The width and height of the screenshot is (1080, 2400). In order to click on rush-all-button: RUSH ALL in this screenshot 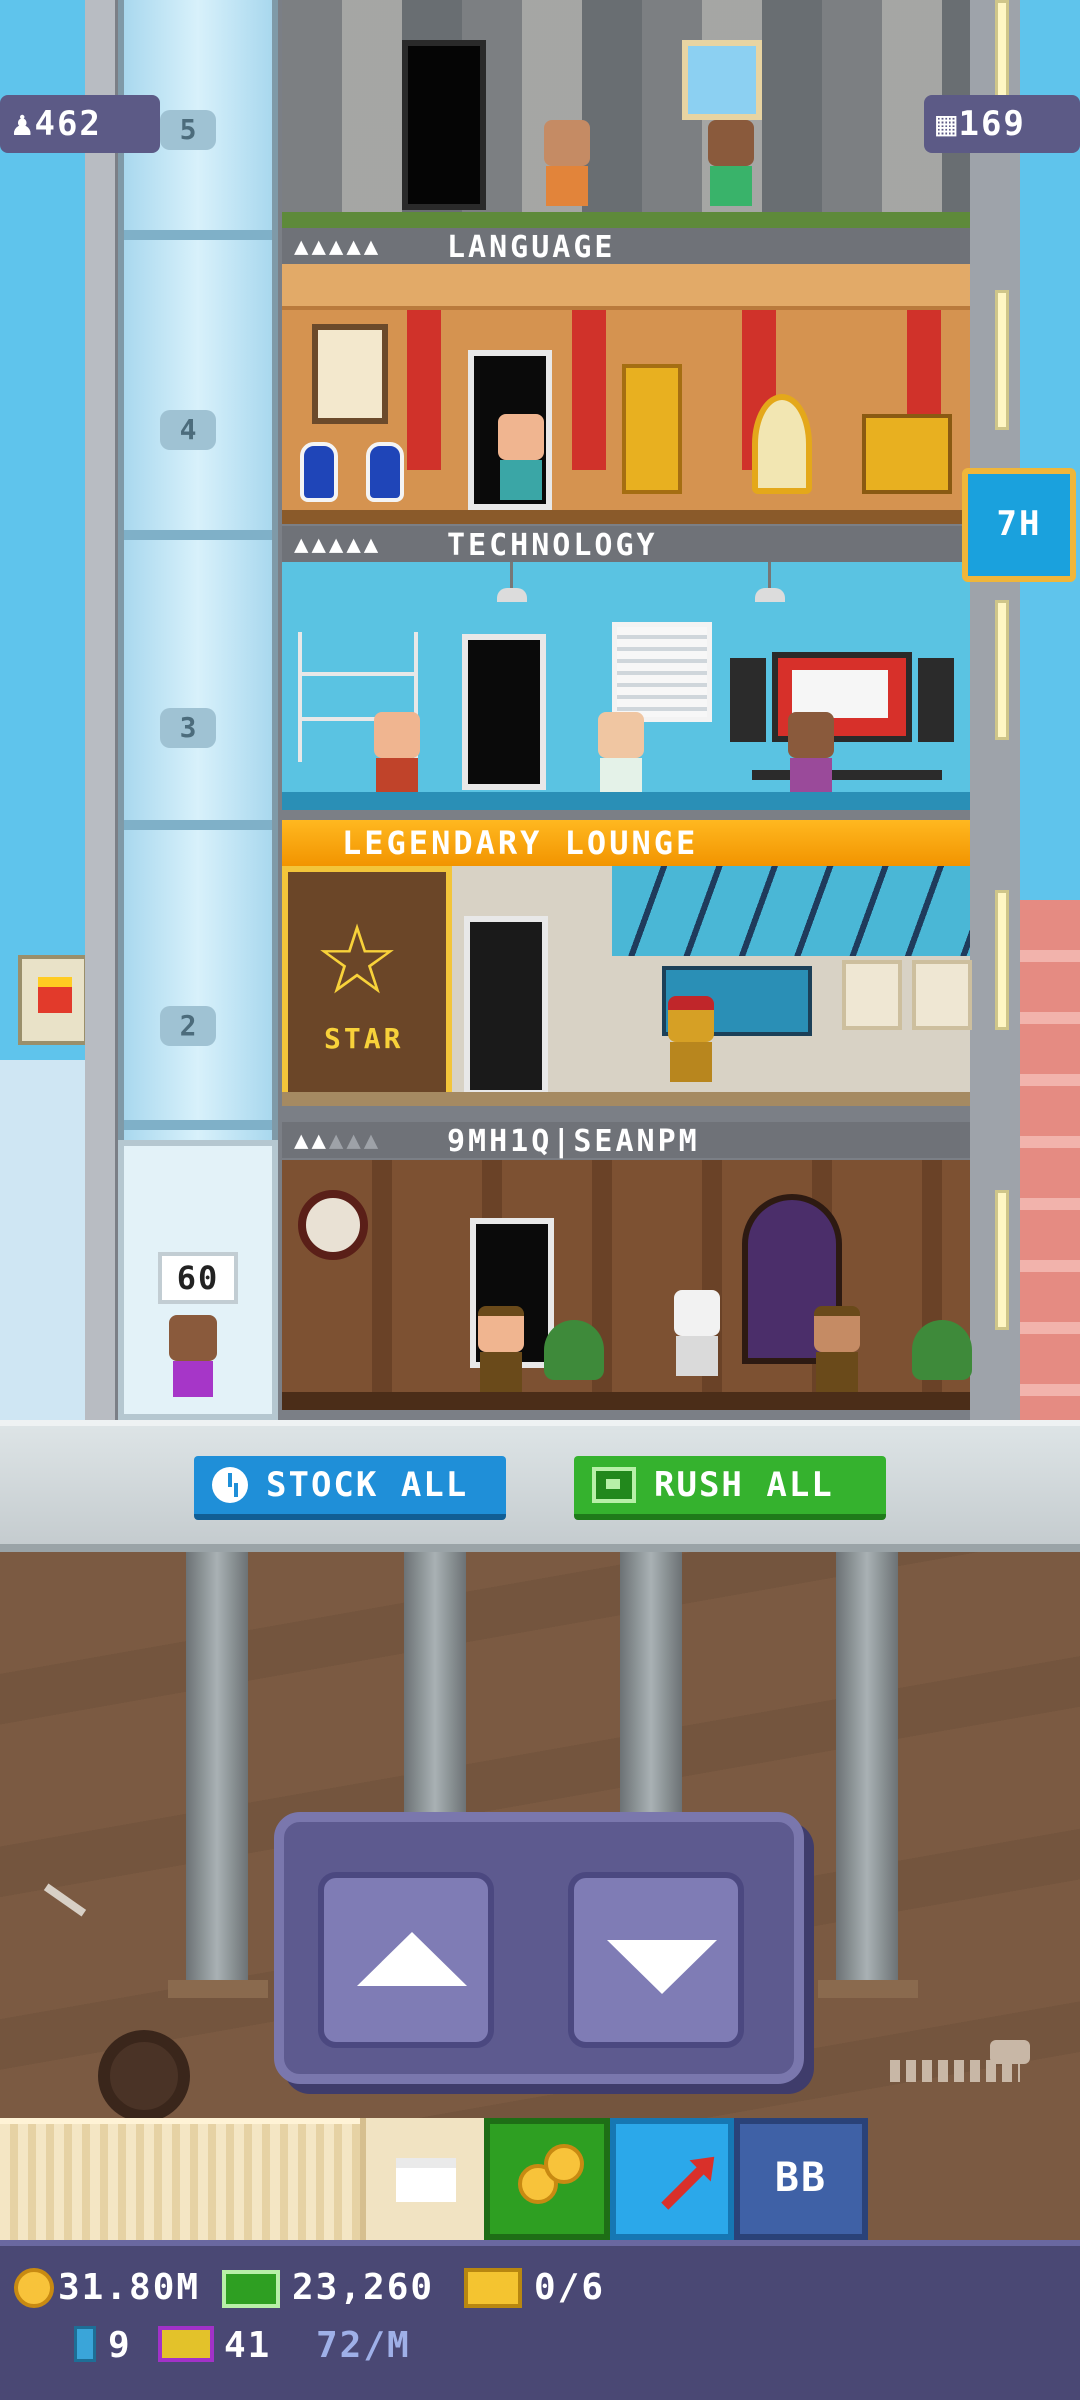, I will do `click(730, 1488)`.